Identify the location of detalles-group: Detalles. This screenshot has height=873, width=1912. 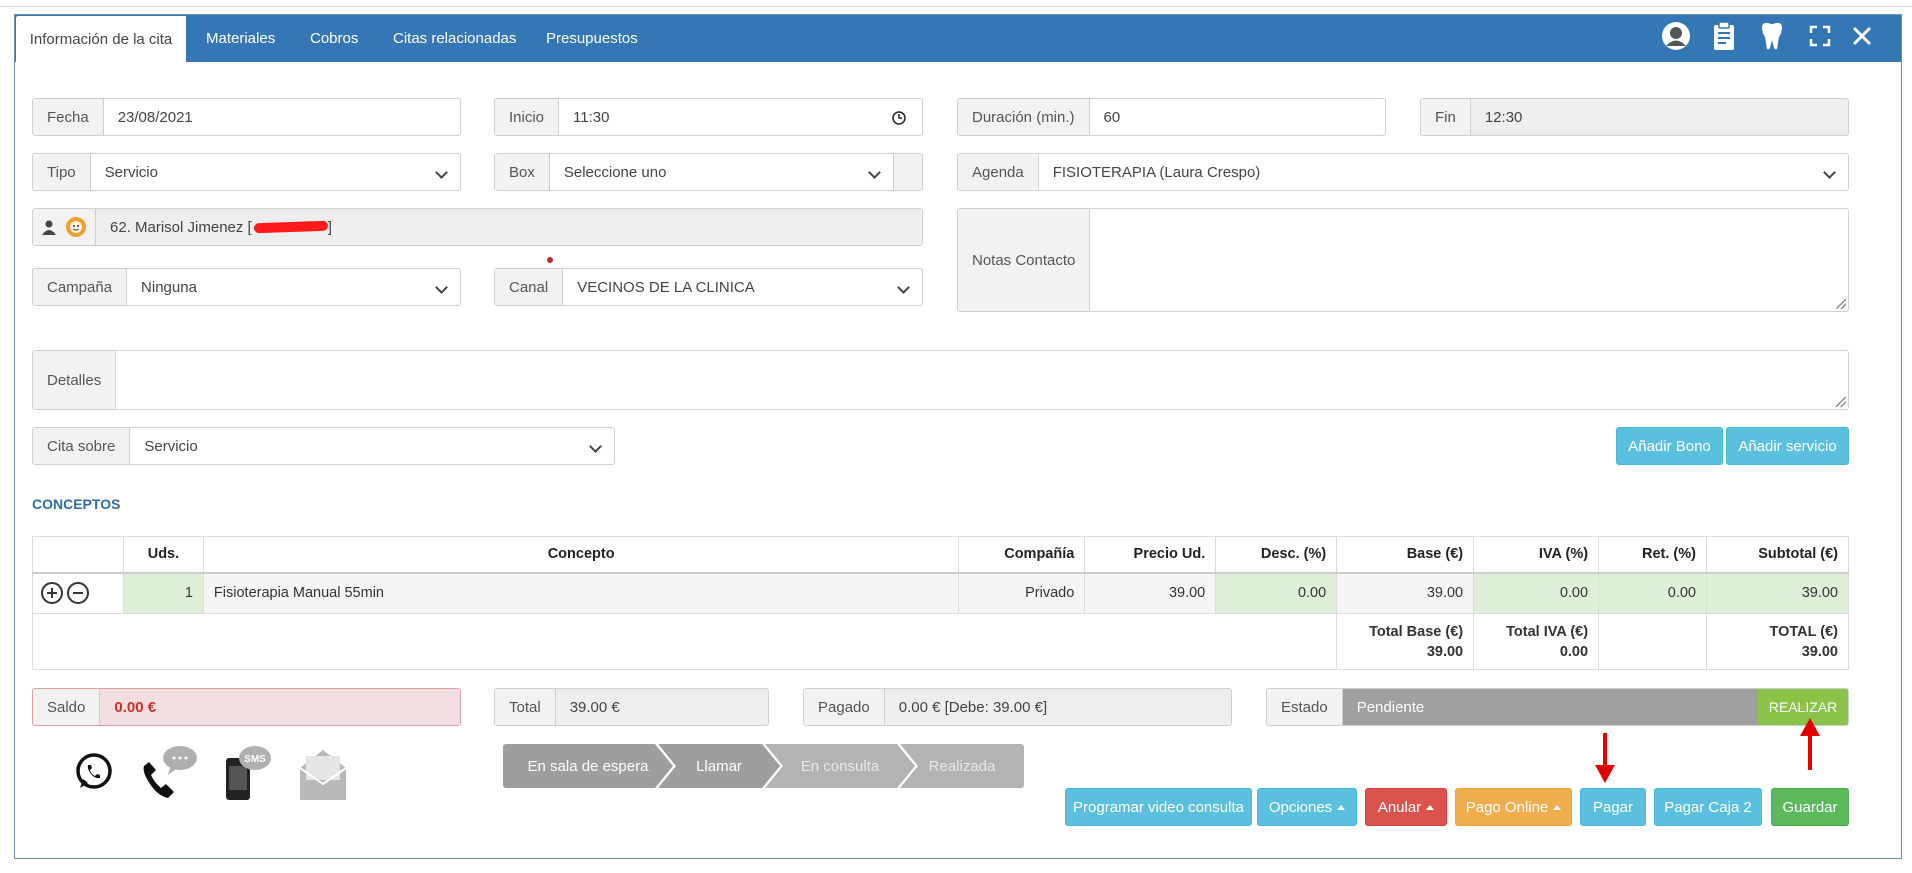
(940, 380).